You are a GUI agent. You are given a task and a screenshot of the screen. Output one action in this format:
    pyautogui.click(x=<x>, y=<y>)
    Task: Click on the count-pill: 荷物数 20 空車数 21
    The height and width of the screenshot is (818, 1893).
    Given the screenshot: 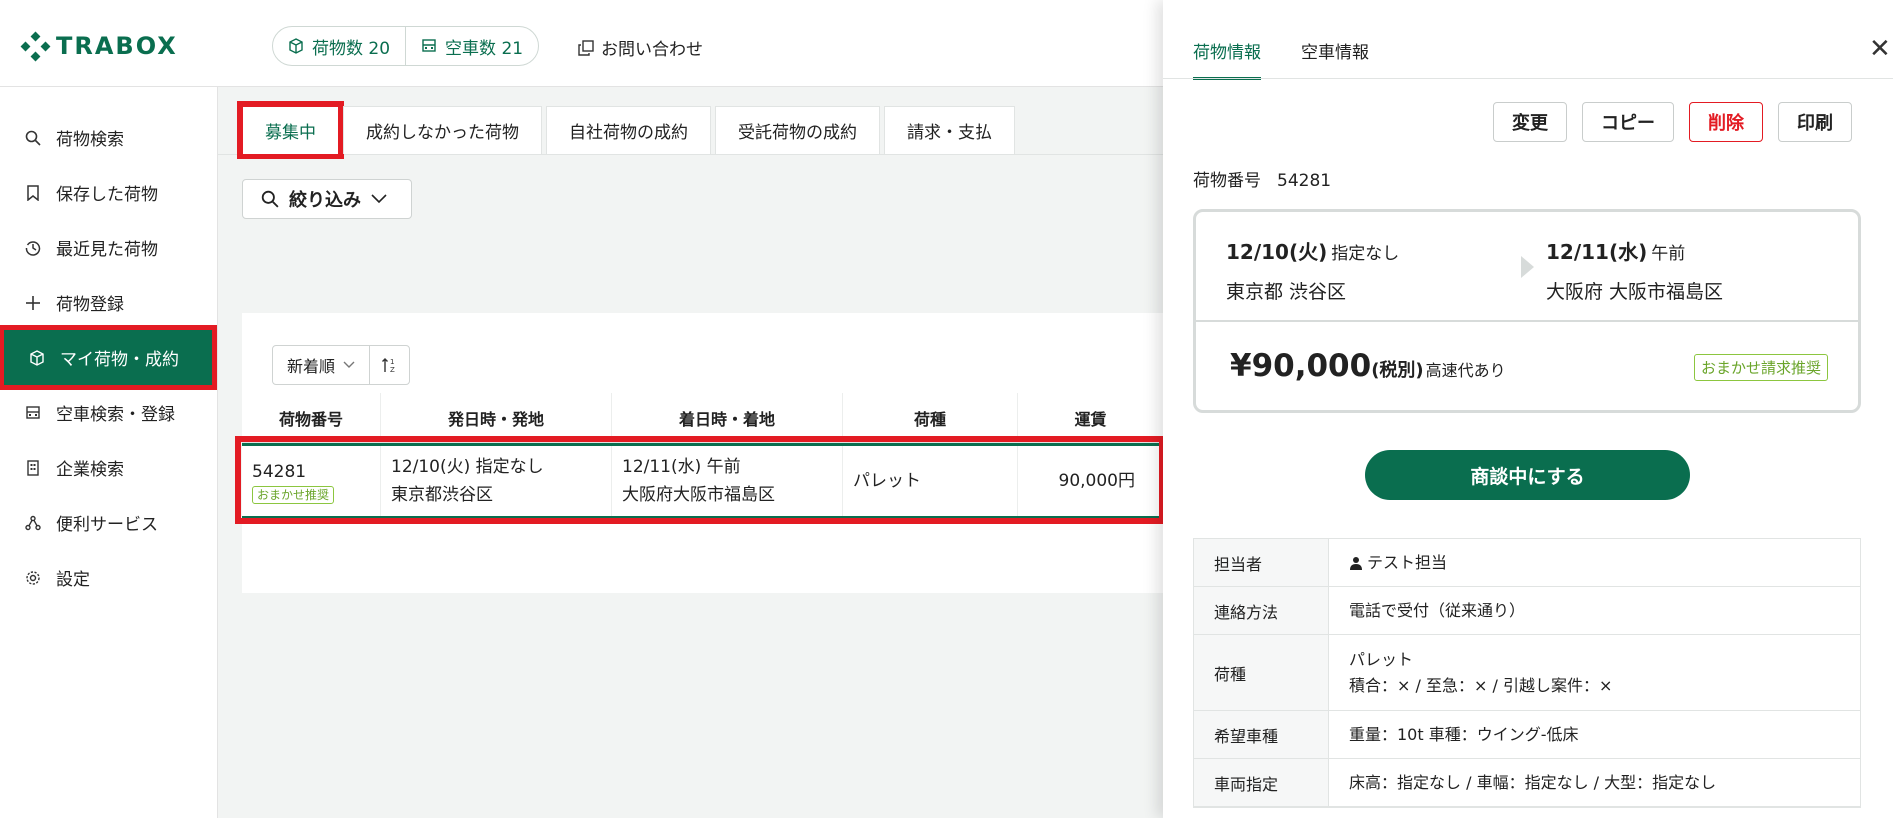 What is the action you would take?
    pyautogui.click(x=406, y=46)
    